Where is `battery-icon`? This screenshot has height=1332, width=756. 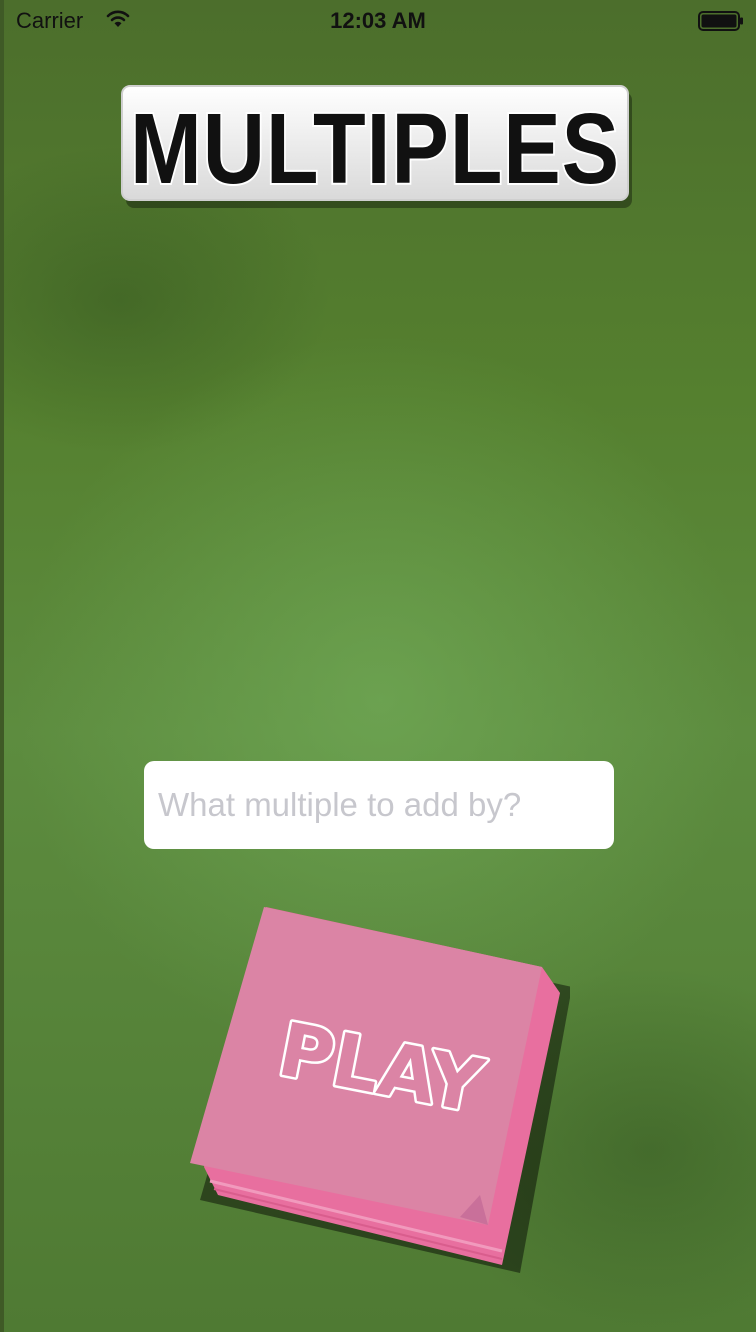
battery-icon is located at coordinates (720, 21).